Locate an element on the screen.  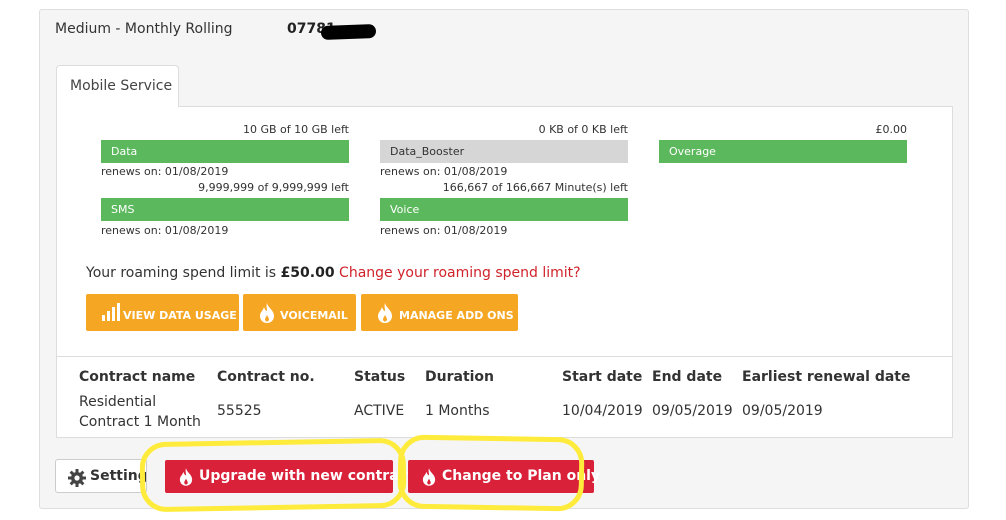
sms-quantity: 9,999,999 of 9,999,999 left is located at coordinates (273, 187).